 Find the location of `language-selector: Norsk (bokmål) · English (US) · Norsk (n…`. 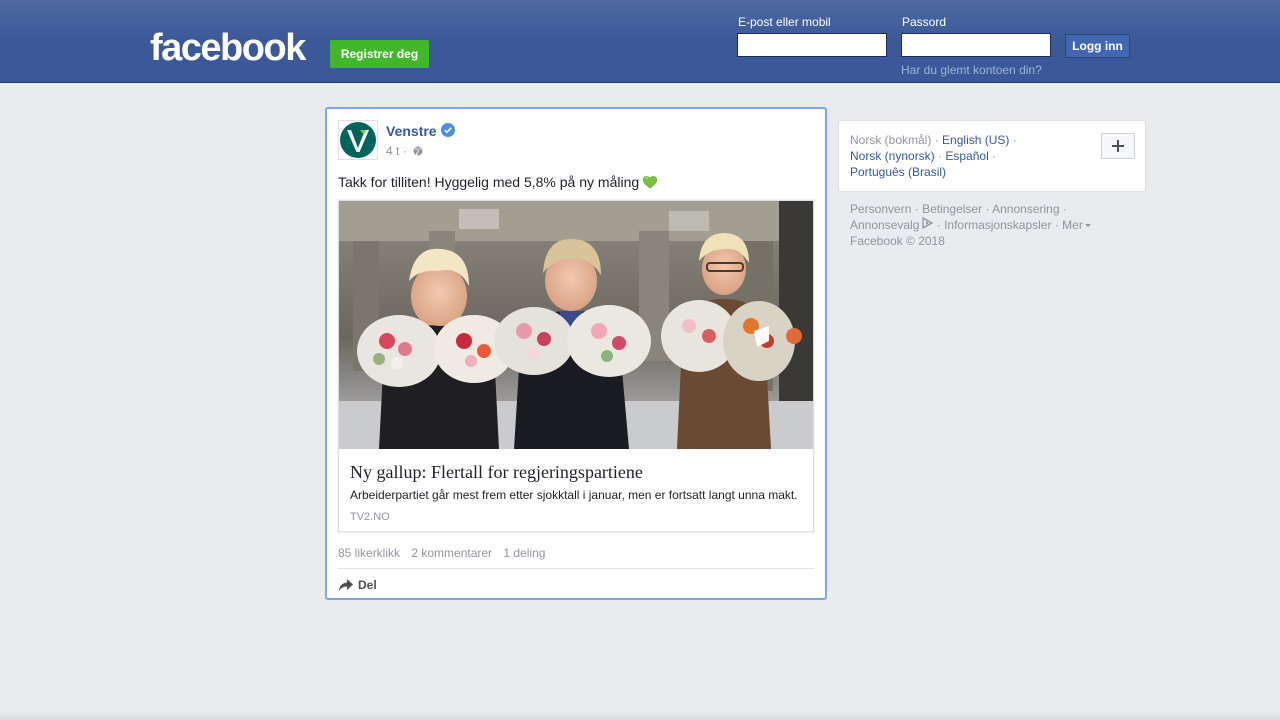

language-selector: Norsk (bokmål) · English (US) · Norsk (n… is located at coordinates (992, 156).